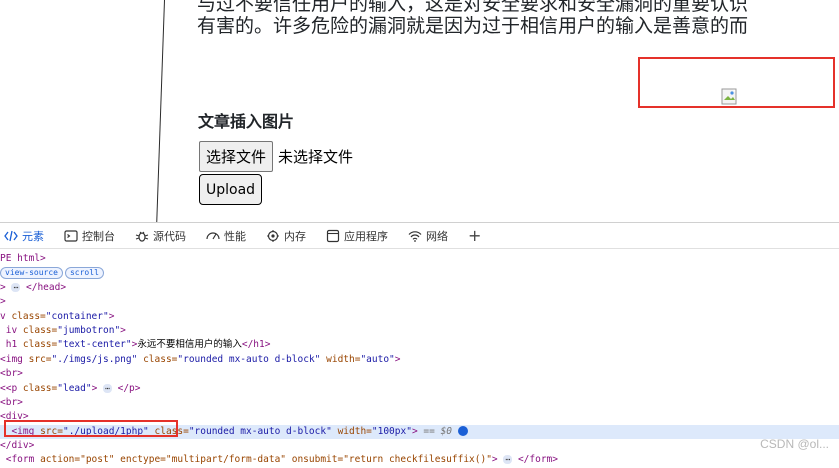 Image resolution: width=839 pixels, height=468 pixels. I want to click on memory-icon, so click(273, 235).